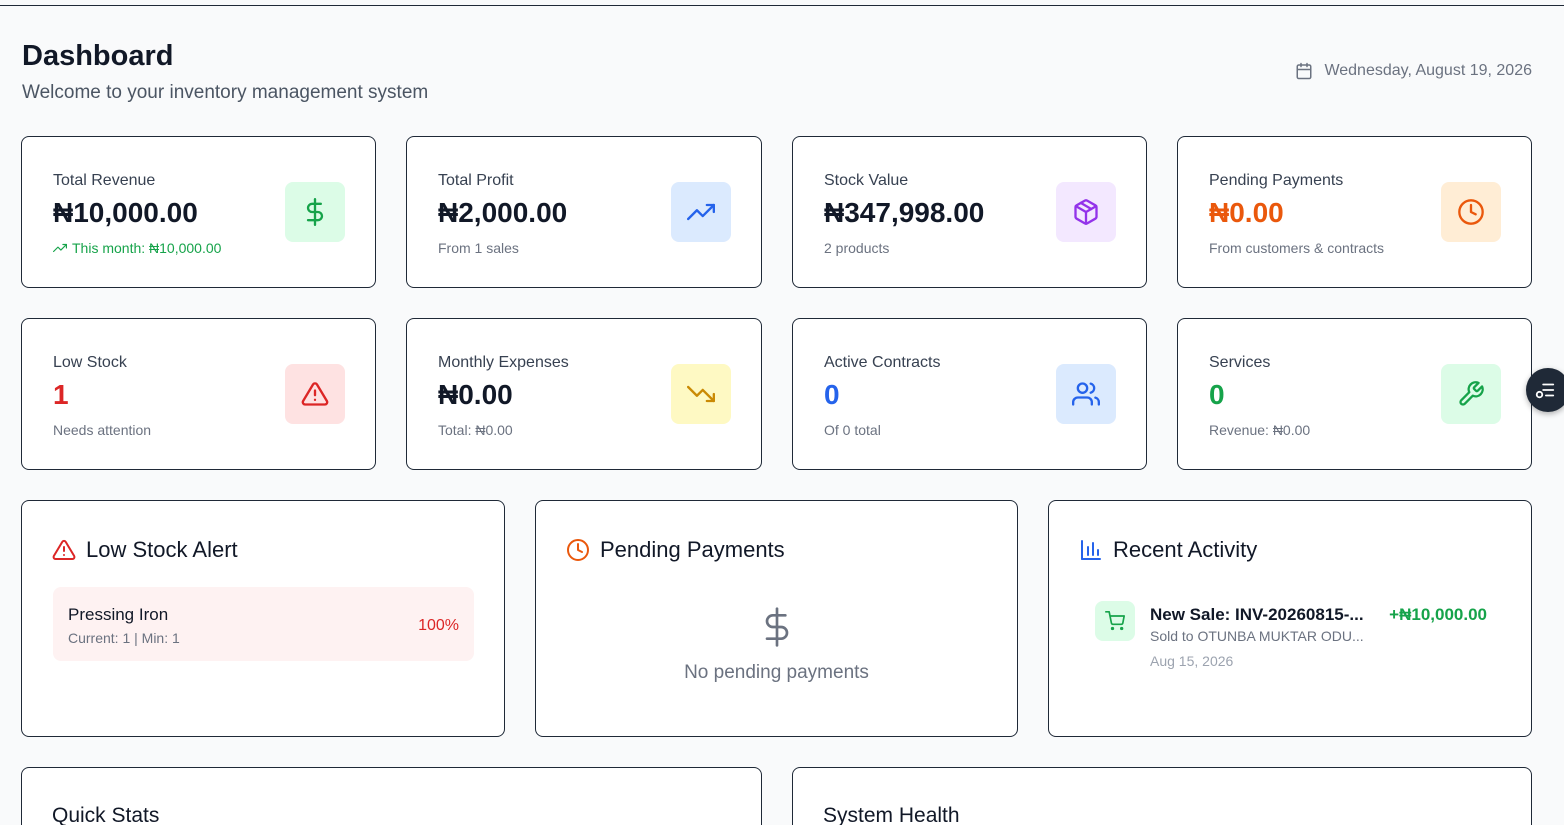 The width and height of the screenshot is (1564, 825). Describe the element at coordinates (198, 394) in the screenshot. I see `stat-card-low-stock: Low Stock 1 Needs attention` at that location.